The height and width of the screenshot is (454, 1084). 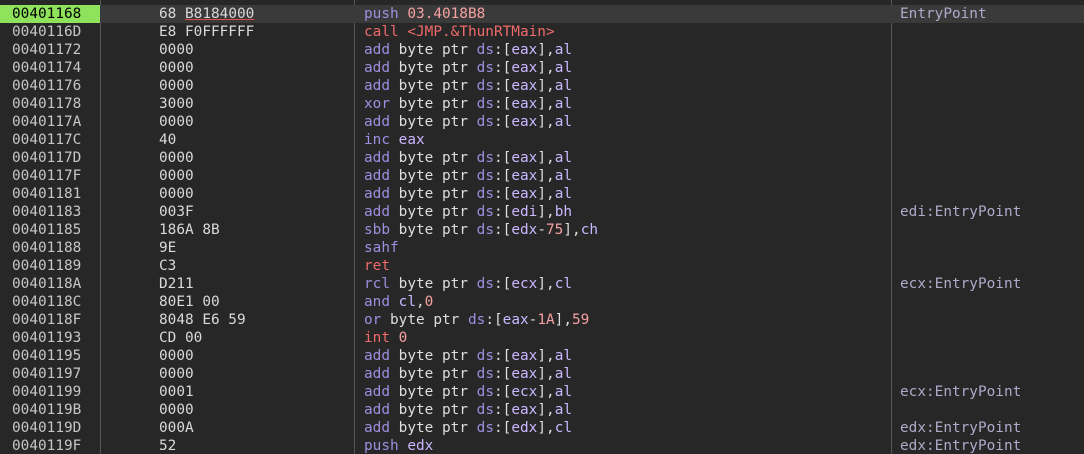 What do you see at coordinates (47, 338) in the screenshot?
I see `address-cell: 00401193` at bounding box center [47, 338].